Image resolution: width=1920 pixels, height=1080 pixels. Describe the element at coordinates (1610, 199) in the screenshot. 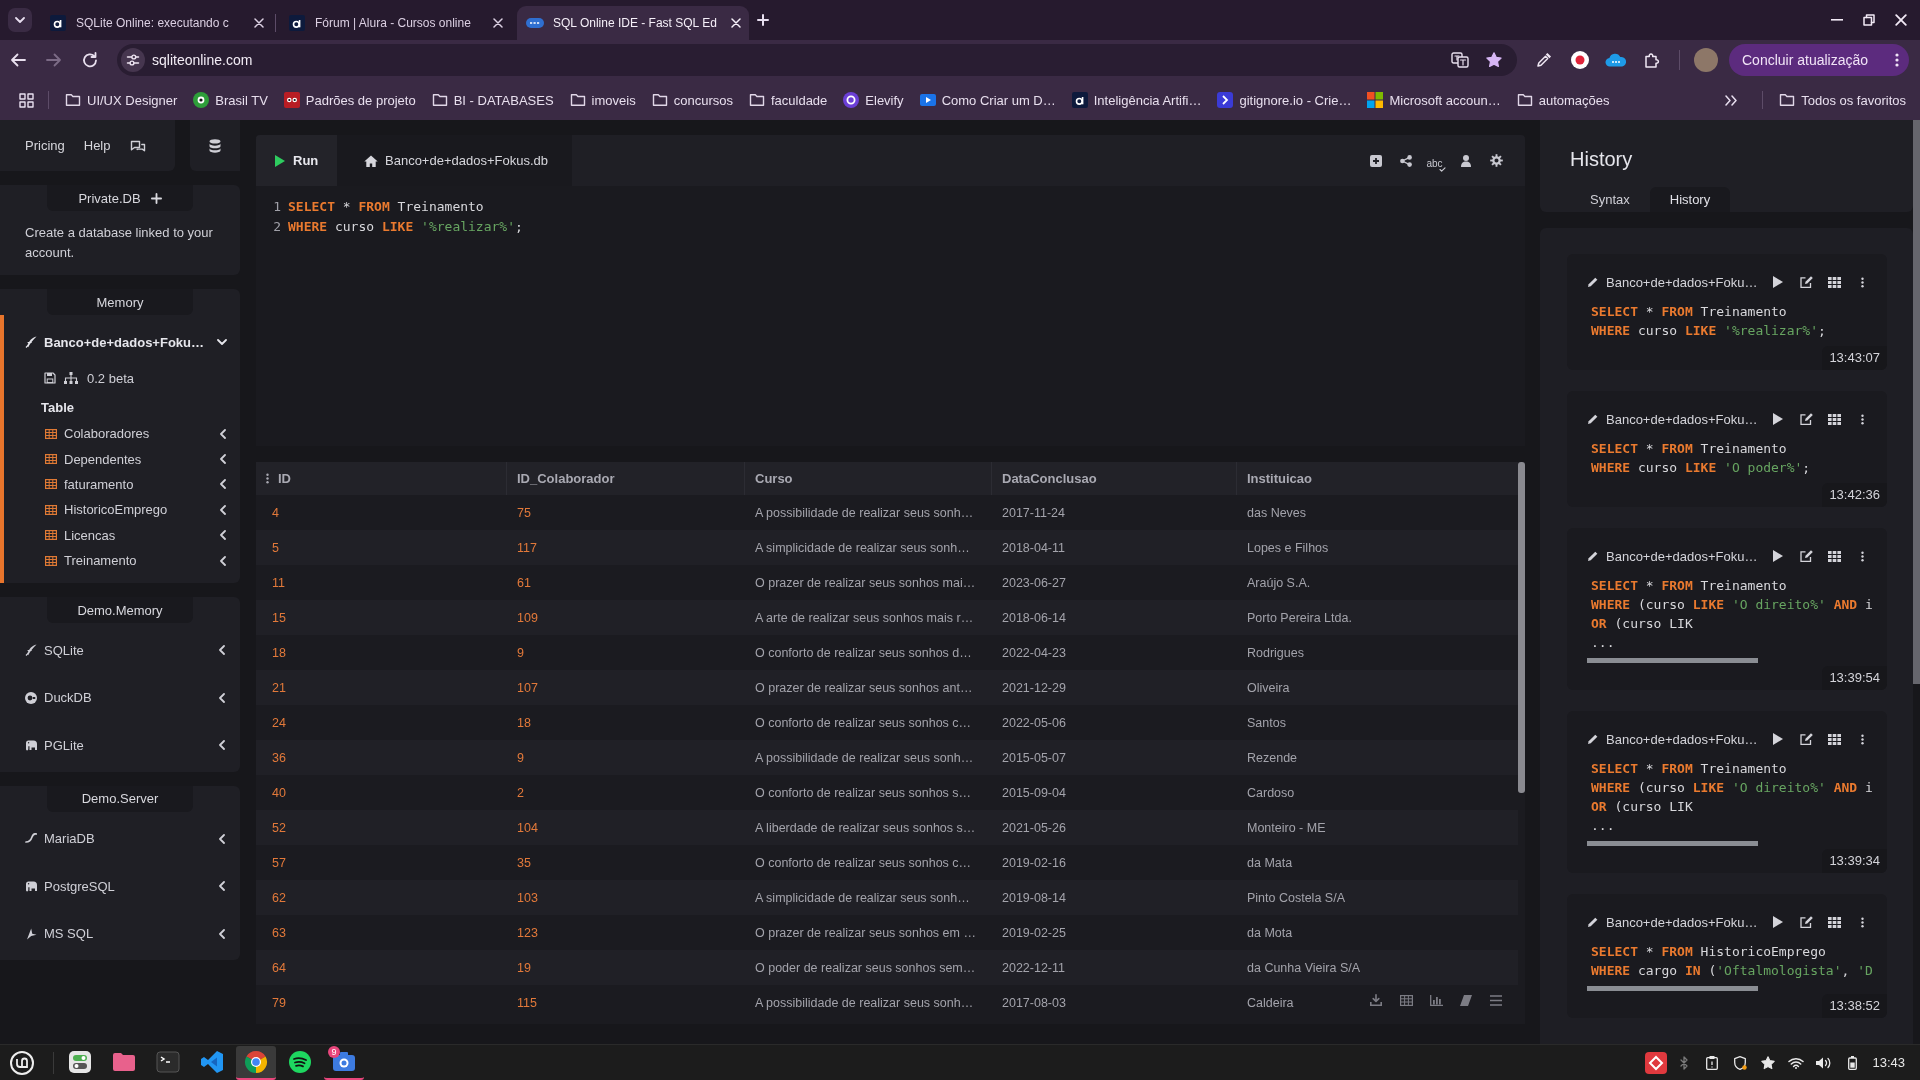

I see `tab: Syntax` at that location.